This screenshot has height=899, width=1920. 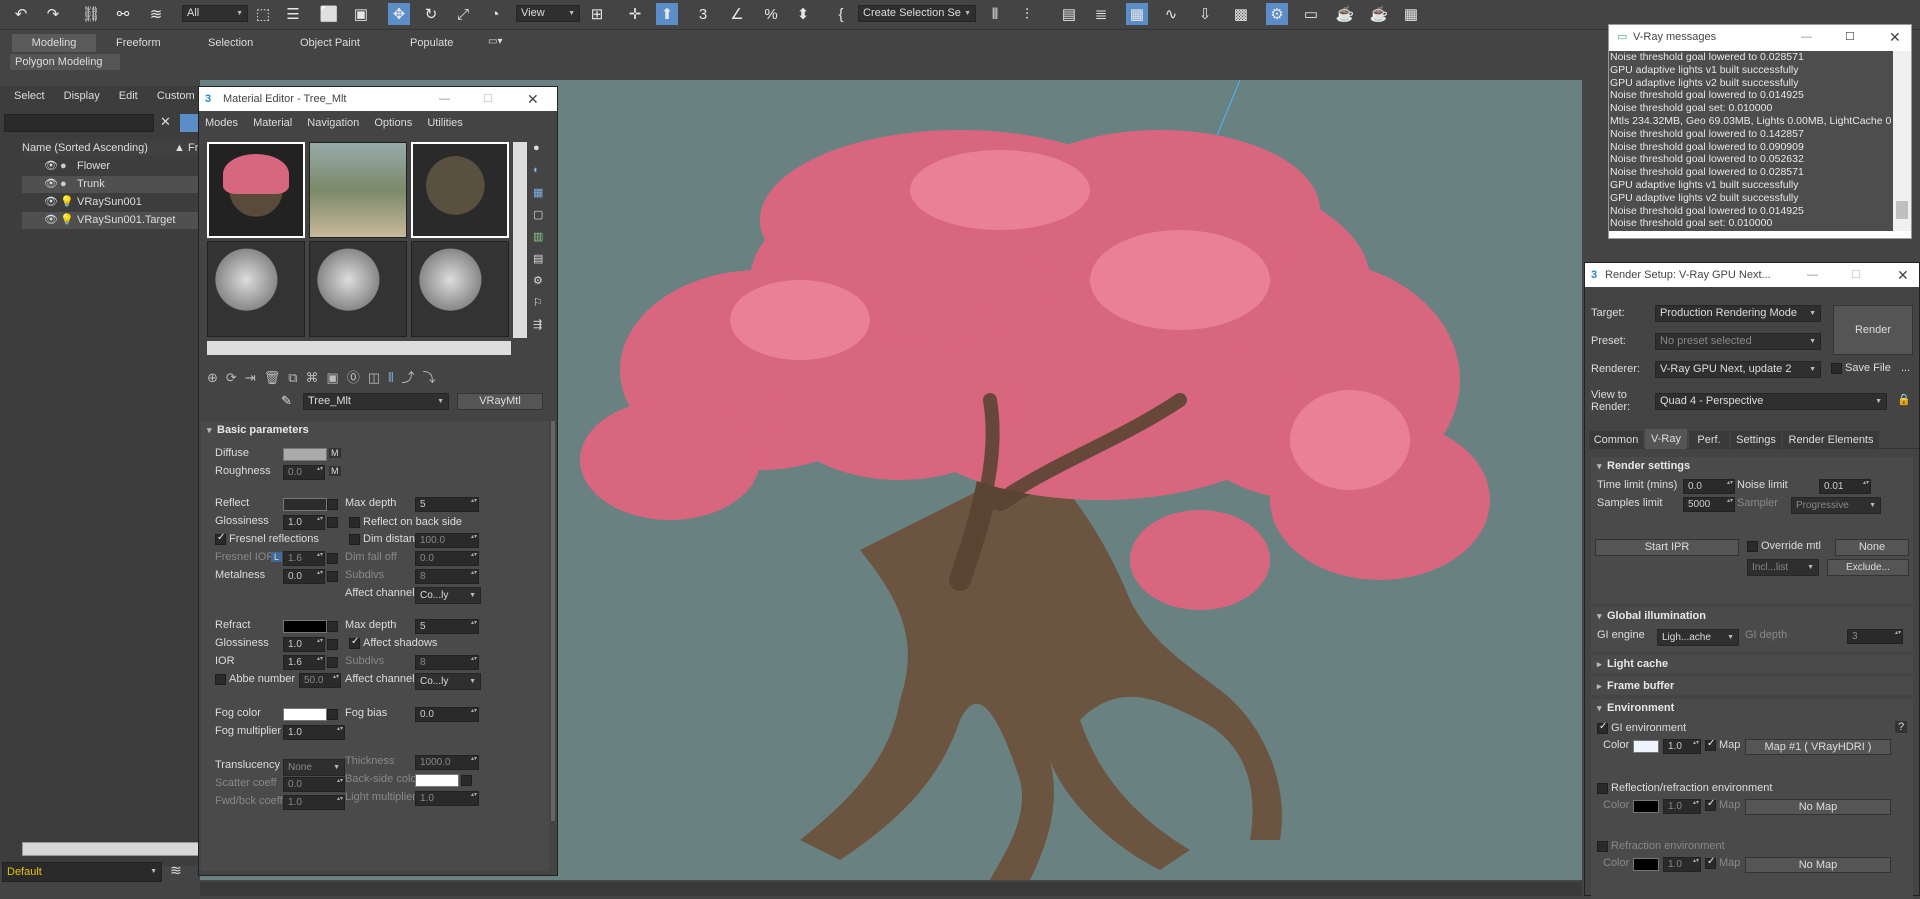 What do you see at coordinates (304, 576) in the screenshot?
I see `metalness-spinner: 0.0` at bounding box center [304, 576].